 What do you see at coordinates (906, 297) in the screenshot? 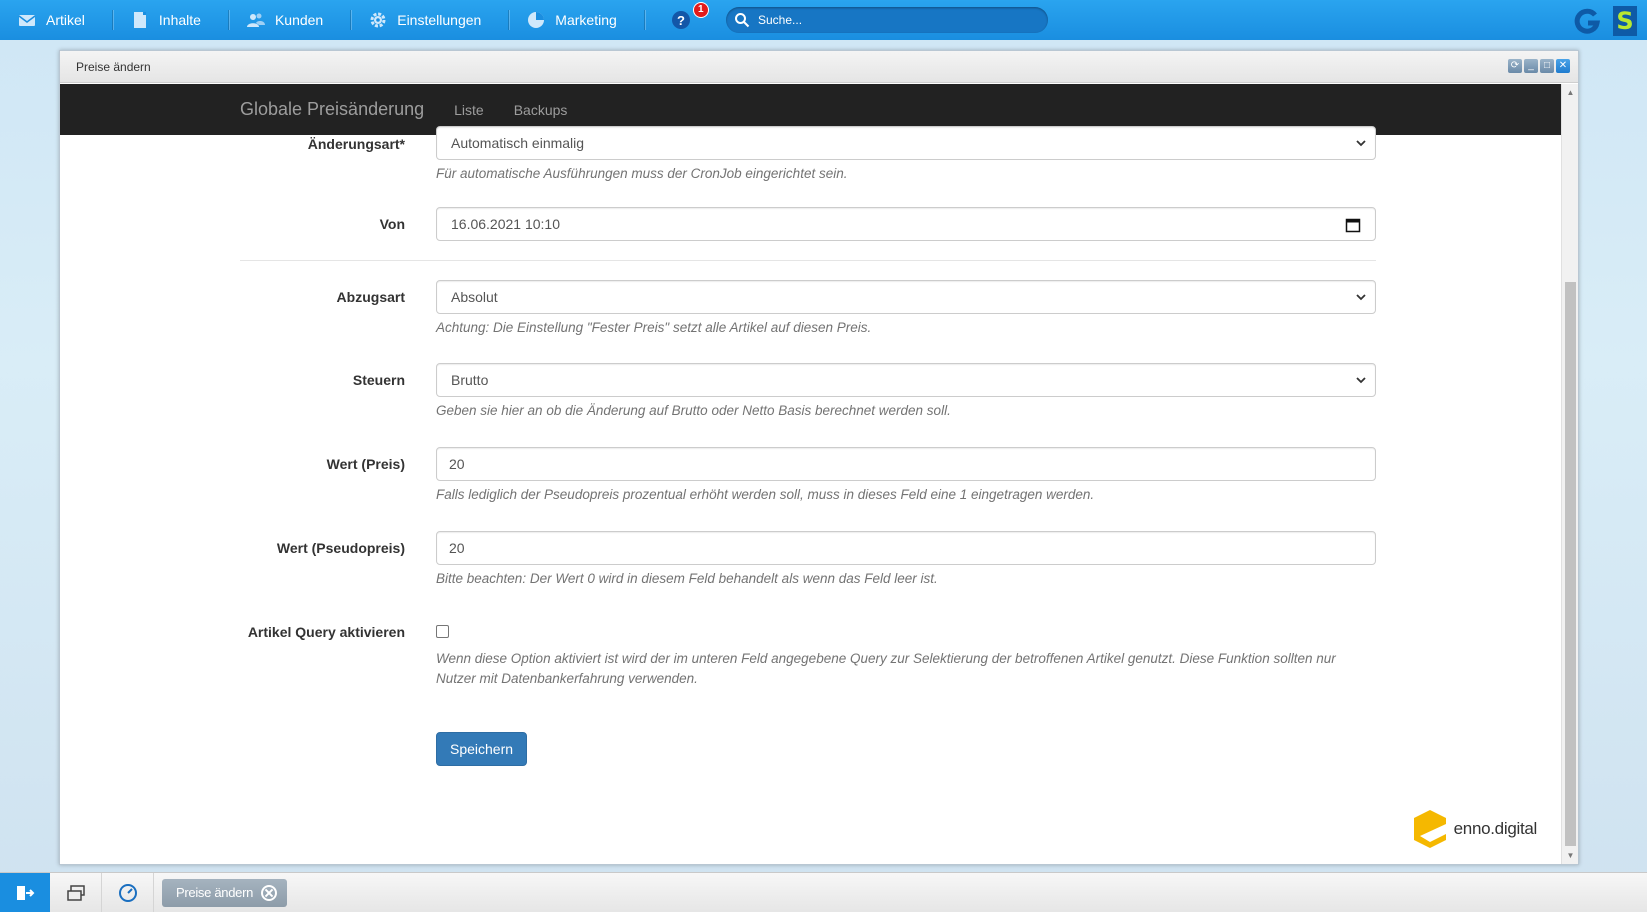
I see `abzugsart-select: Absolut` at bounding box center [906, 297].